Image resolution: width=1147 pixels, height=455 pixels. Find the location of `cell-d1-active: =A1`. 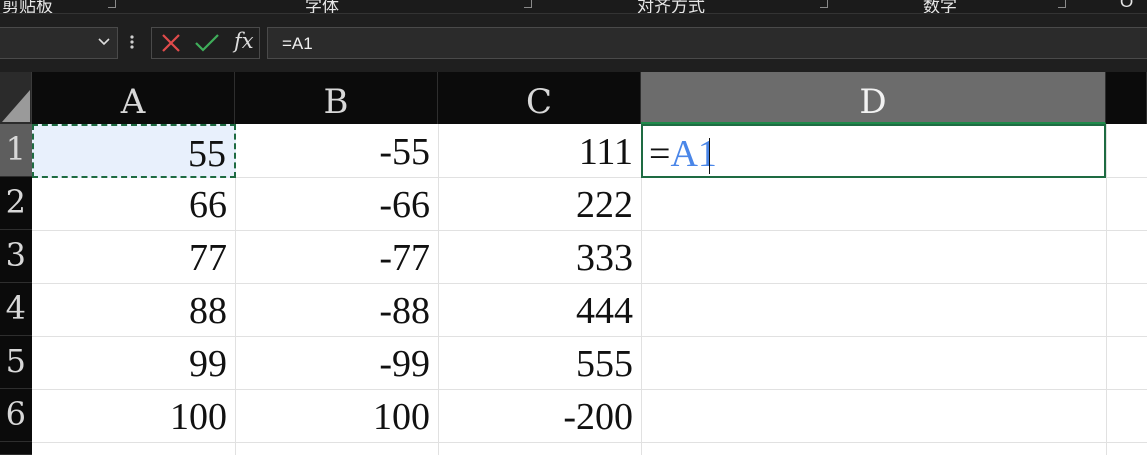

cell-d1-active: =A1 is located at coordinates (873, 151).